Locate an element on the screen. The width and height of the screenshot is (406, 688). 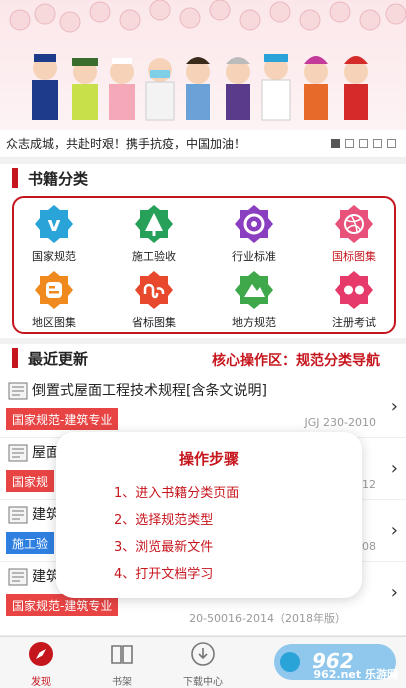
document-code: JGJ 230-2010 is located at coordinates (340, 422).